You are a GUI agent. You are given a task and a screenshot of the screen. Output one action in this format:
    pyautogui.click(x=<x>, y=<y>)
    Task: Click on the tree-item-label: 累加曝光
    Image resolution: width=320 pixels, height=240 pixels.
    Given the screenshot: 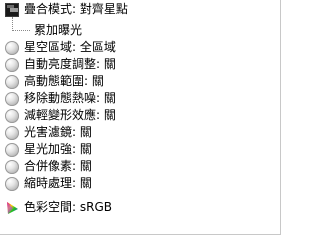 What is the action you would take?
    pyautogui.click(x=58, y=30)
    